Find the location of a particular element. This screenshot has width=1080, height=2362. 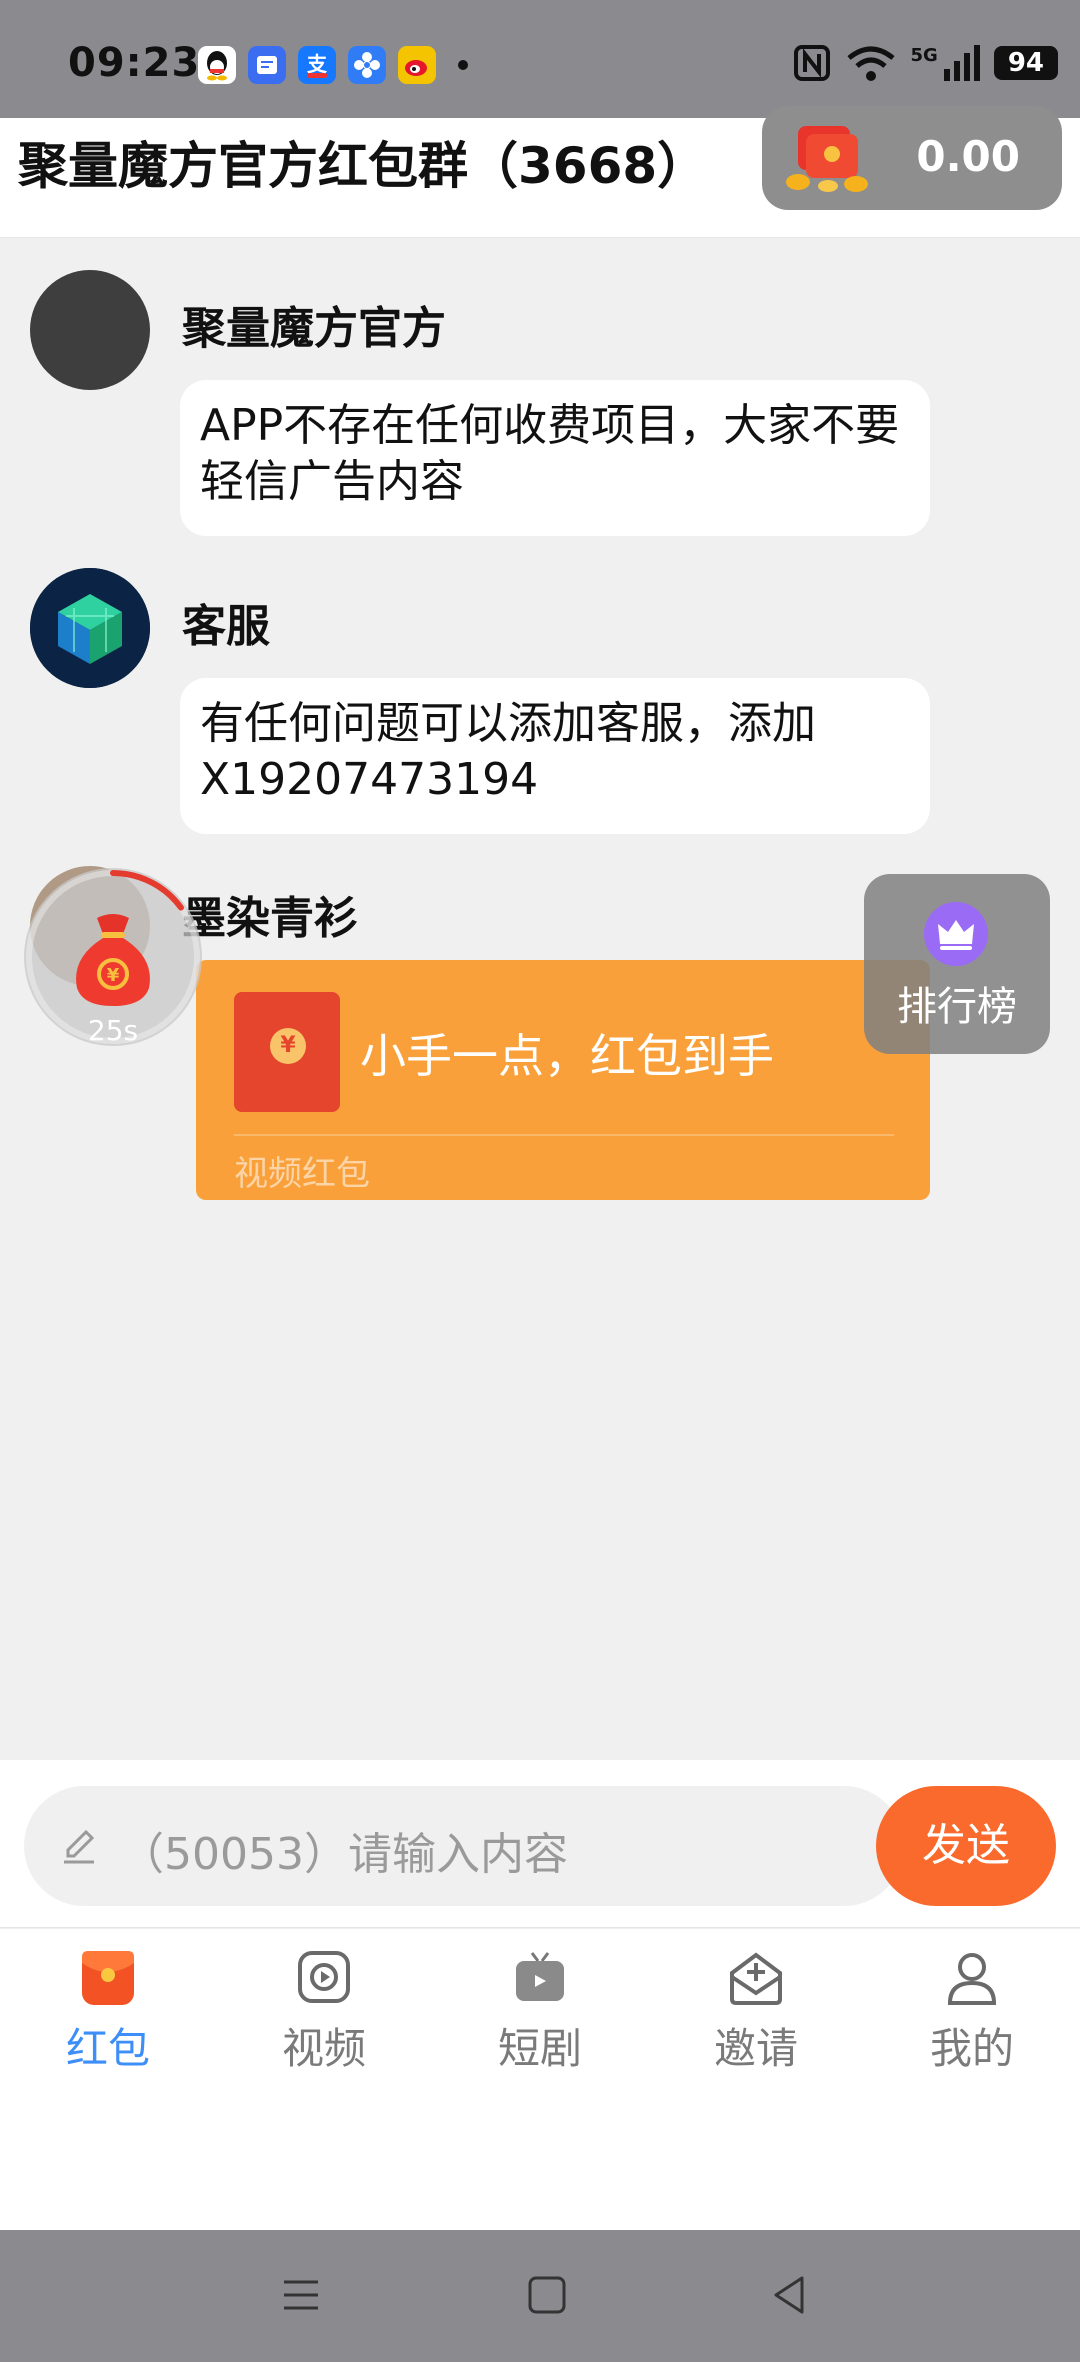

pinwheel-icon is located at coordinates (367, 65).